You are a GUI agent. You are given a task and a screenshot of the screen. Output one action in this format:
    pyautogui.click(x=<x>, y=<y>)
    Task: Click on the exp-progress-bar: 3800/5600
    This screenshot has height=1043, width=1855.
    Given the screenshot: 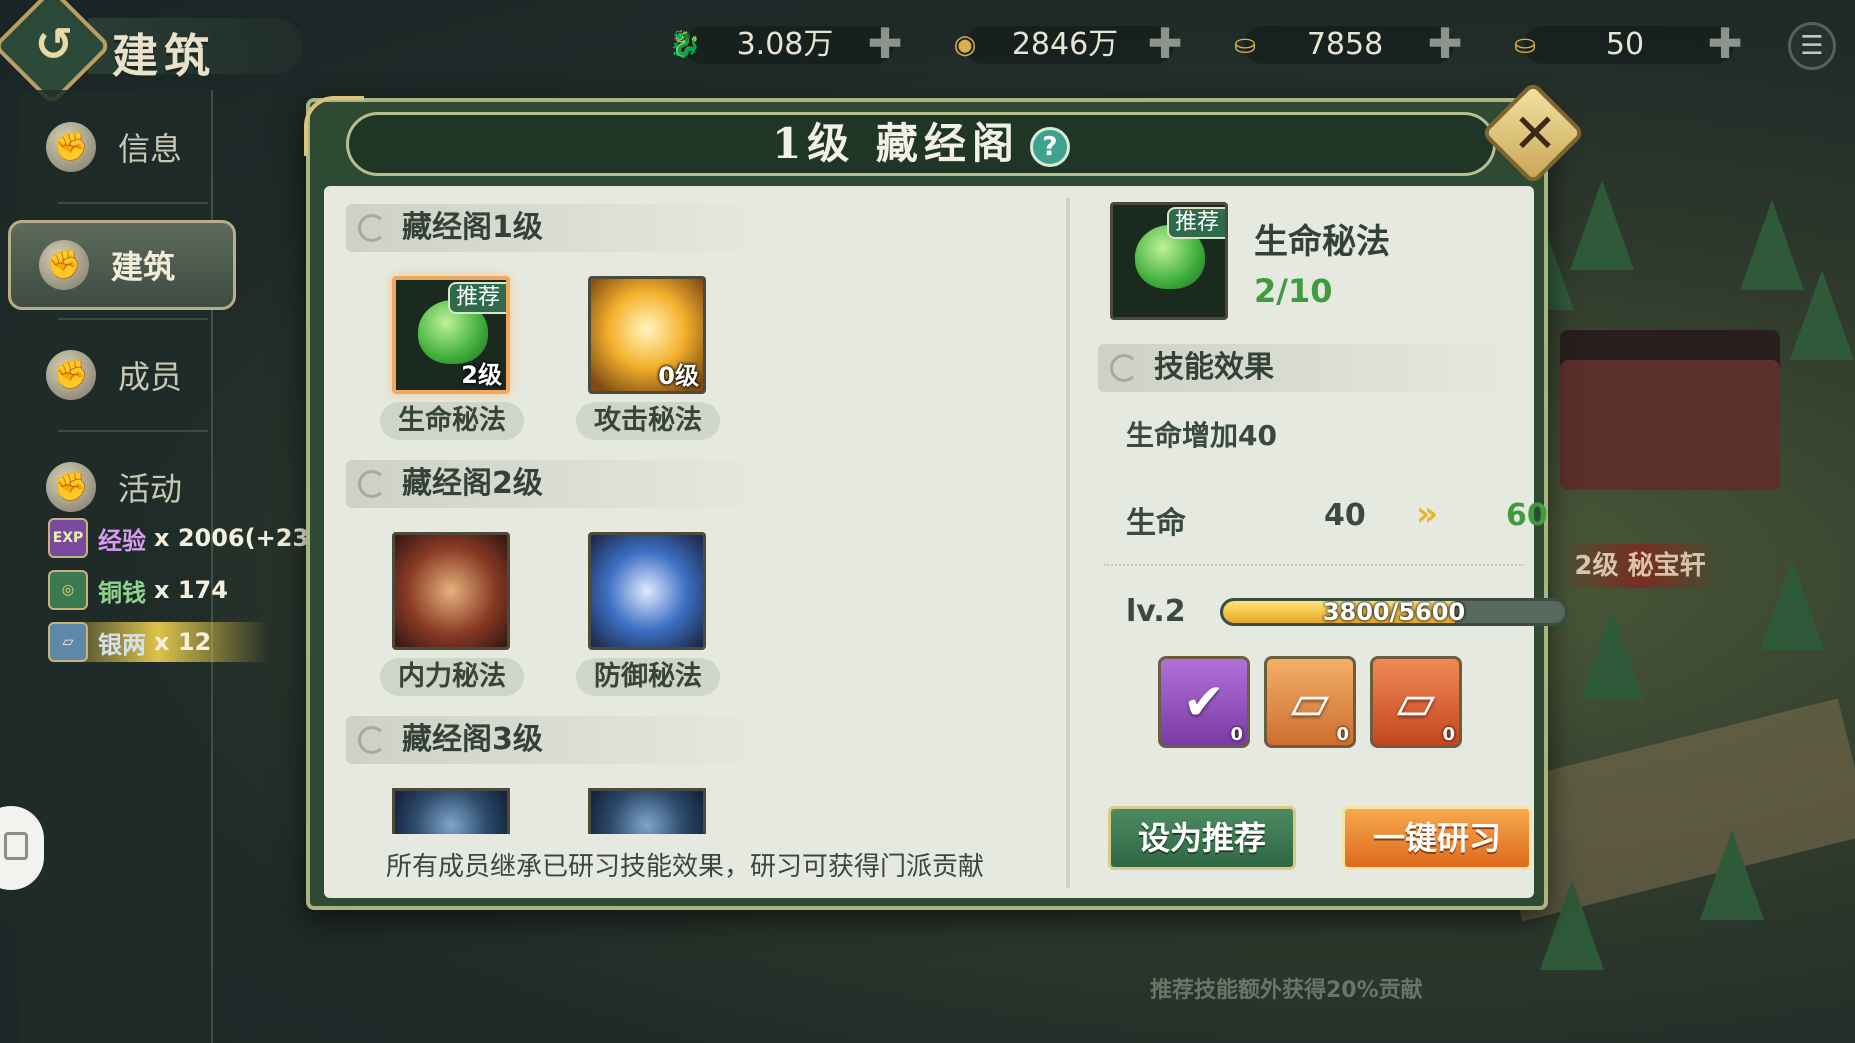 What is the action you would take?
    pyautogui.click(x=1394, y=612)
    